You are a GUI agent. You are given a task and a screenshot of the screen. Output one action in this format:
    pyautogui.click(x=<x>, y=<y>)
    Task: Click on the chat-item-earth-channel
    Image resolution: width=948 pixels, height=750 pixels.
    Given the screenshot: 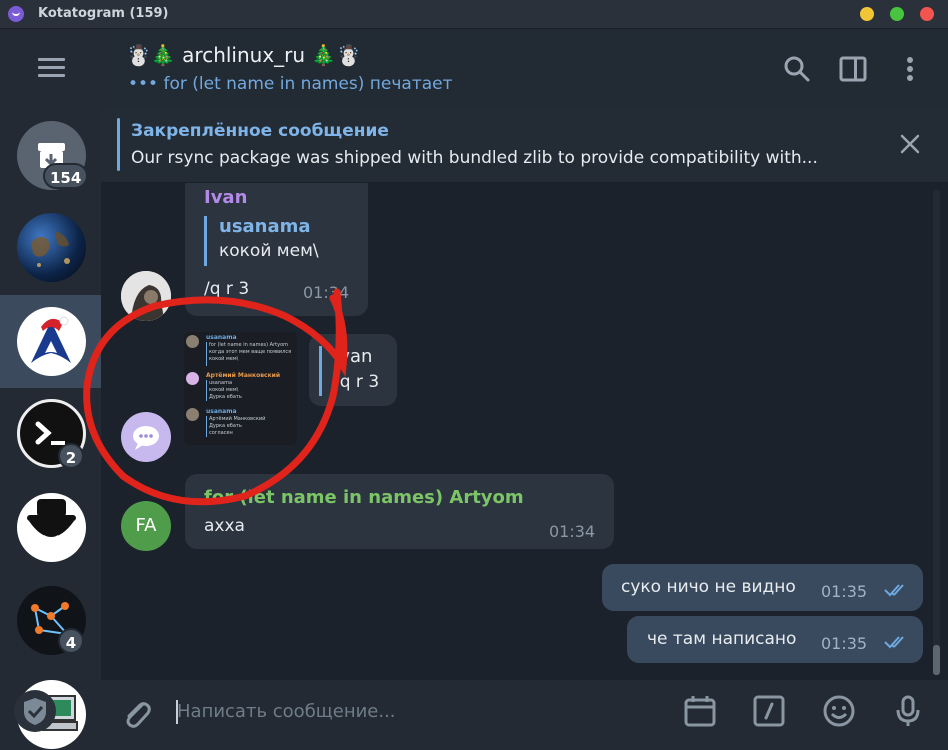 What is the action you would take?
    pyautogui.click(x=51, y=247)
    